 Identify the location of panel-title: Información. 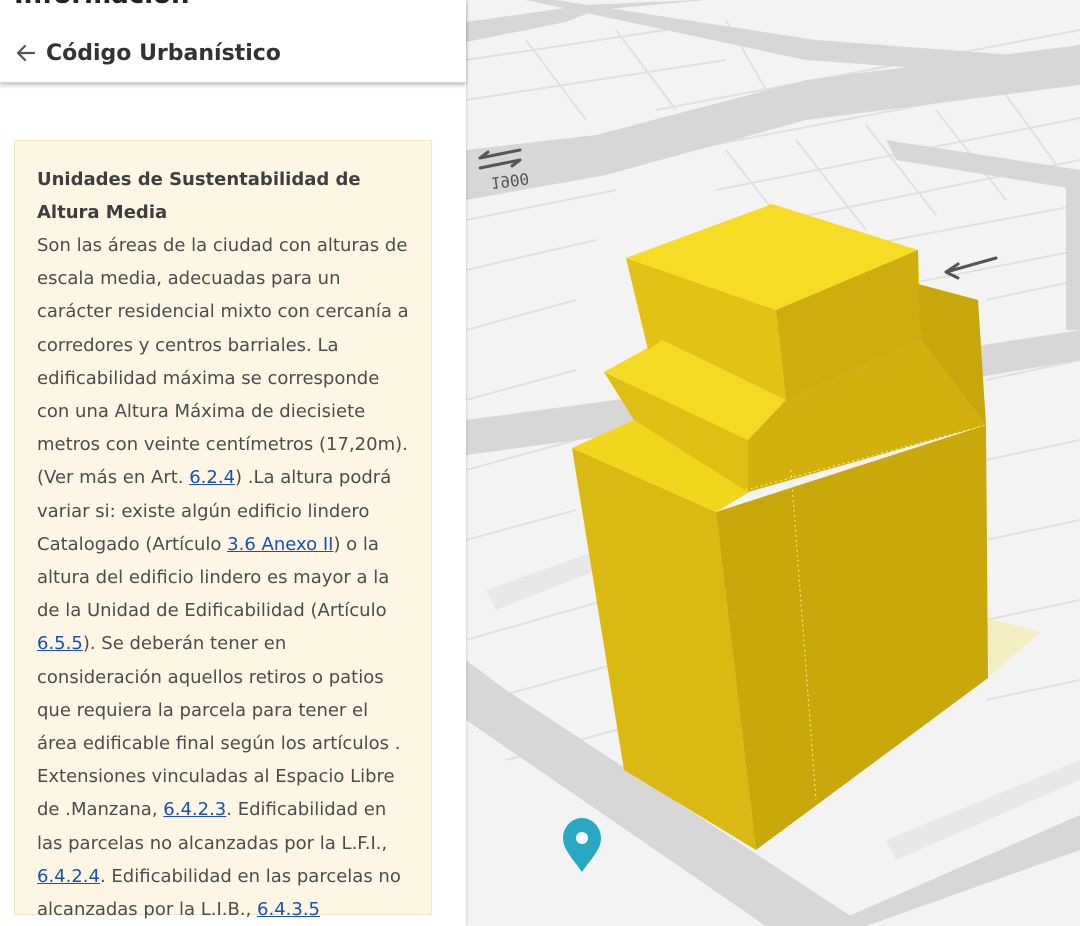
(102, 5).